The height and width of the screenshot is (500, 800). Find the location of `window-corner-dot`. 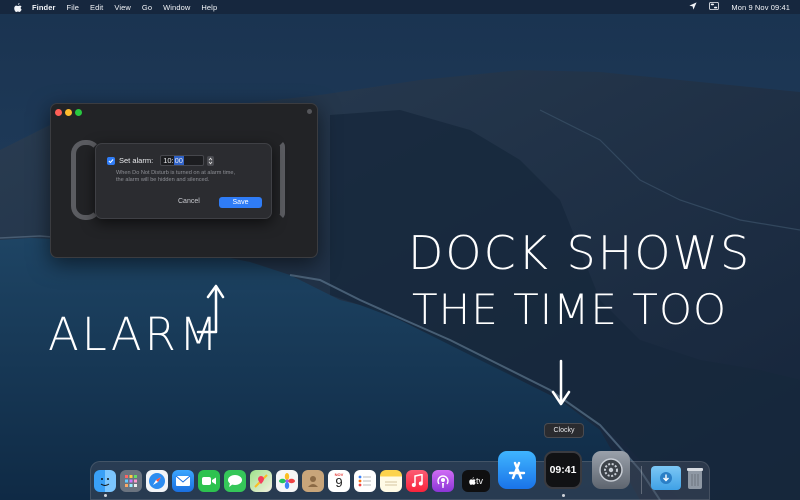

window-corner-dot is located at coordinates (309, 111).